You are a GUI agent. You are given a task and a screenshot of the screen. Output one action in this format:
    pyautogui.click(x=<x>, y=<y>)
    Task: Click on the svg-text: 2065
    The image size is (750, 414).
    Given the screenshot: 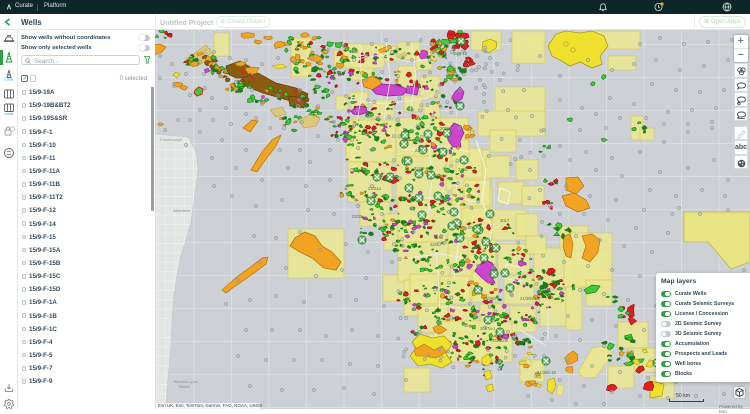 What is the action you would take?
    pyautogui.click(x=445, y=128)
    